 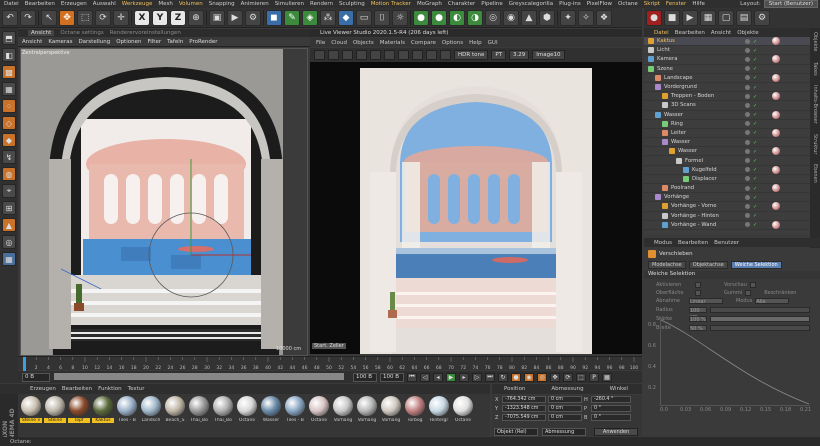 I want to click on lv-menu-materials: Materials, so click(x=392, y=43).